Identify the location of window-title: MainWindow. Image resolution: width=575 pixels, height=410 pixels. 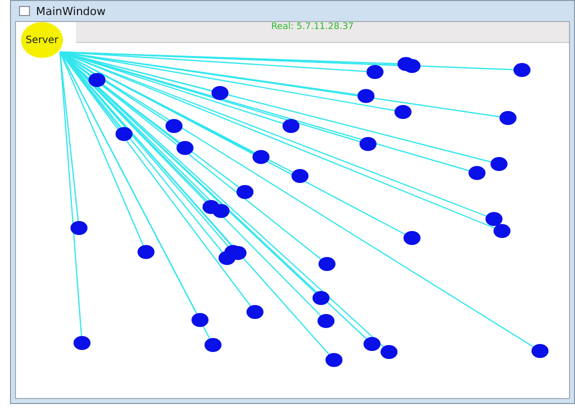
(71, 11).